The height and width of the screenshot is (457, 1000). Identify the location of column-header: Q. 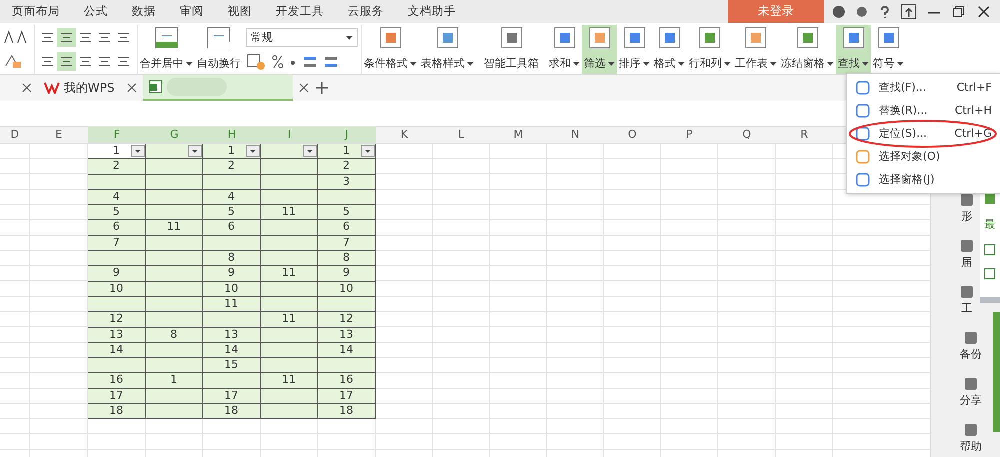
(747, 135).